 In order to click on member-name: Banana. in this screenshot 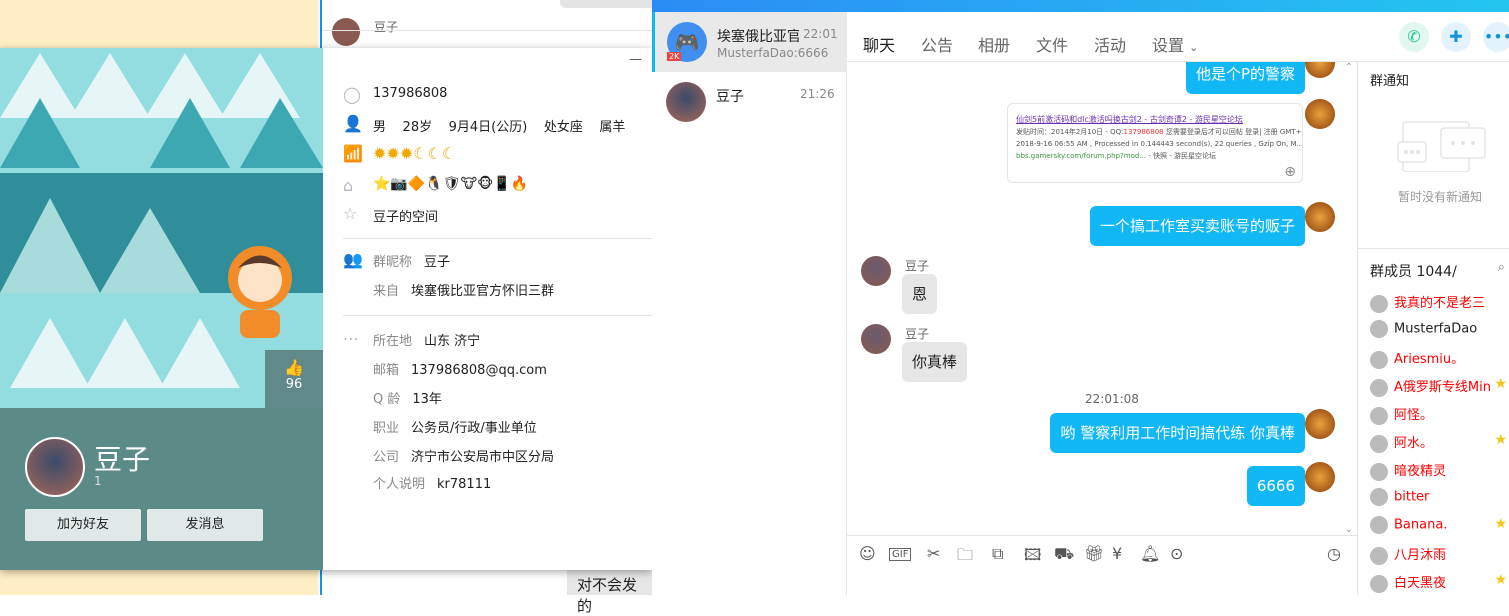, I will do `click(1421, 525)`.